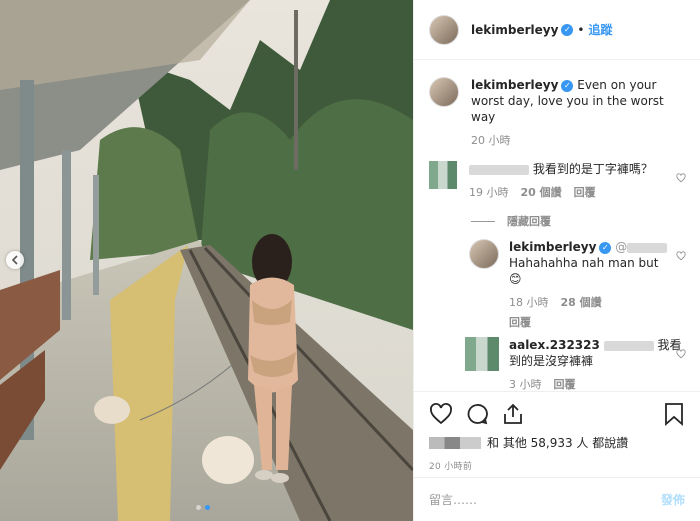  I want to click on blurred-mention, so click(647, 247).